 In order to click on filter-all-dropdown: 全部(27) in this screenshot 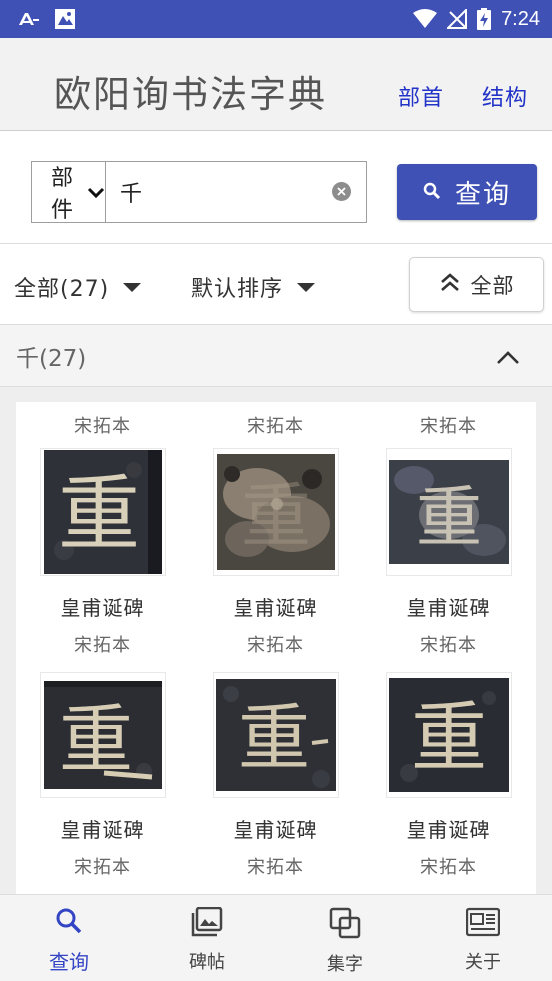, I will do `click(78, 287)`.